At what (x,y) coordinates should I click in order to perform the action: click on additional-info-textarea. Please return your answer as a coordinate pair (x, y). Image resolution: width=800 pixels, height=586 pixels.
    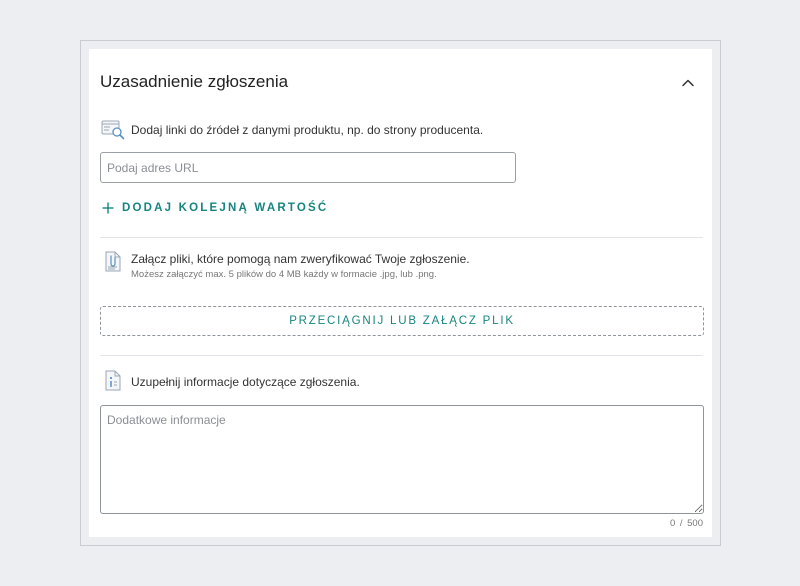
    Looking at the image, I should click on (402, 459).